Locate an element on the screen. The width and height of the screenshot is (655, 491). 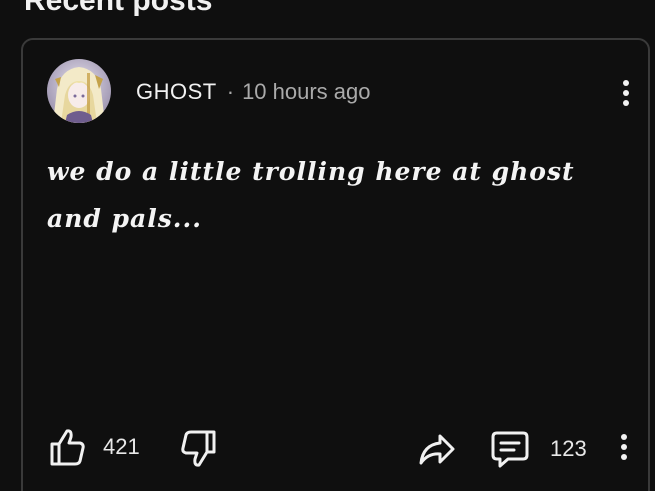
avatar is located at coordinates (79, 91).